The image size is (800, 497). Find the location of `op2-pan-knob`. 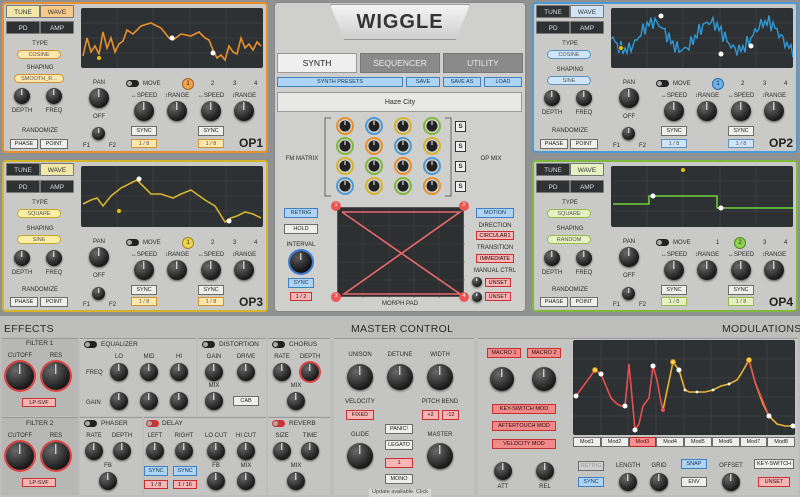

op2-pan-knob is located at coordinates (629, 98).